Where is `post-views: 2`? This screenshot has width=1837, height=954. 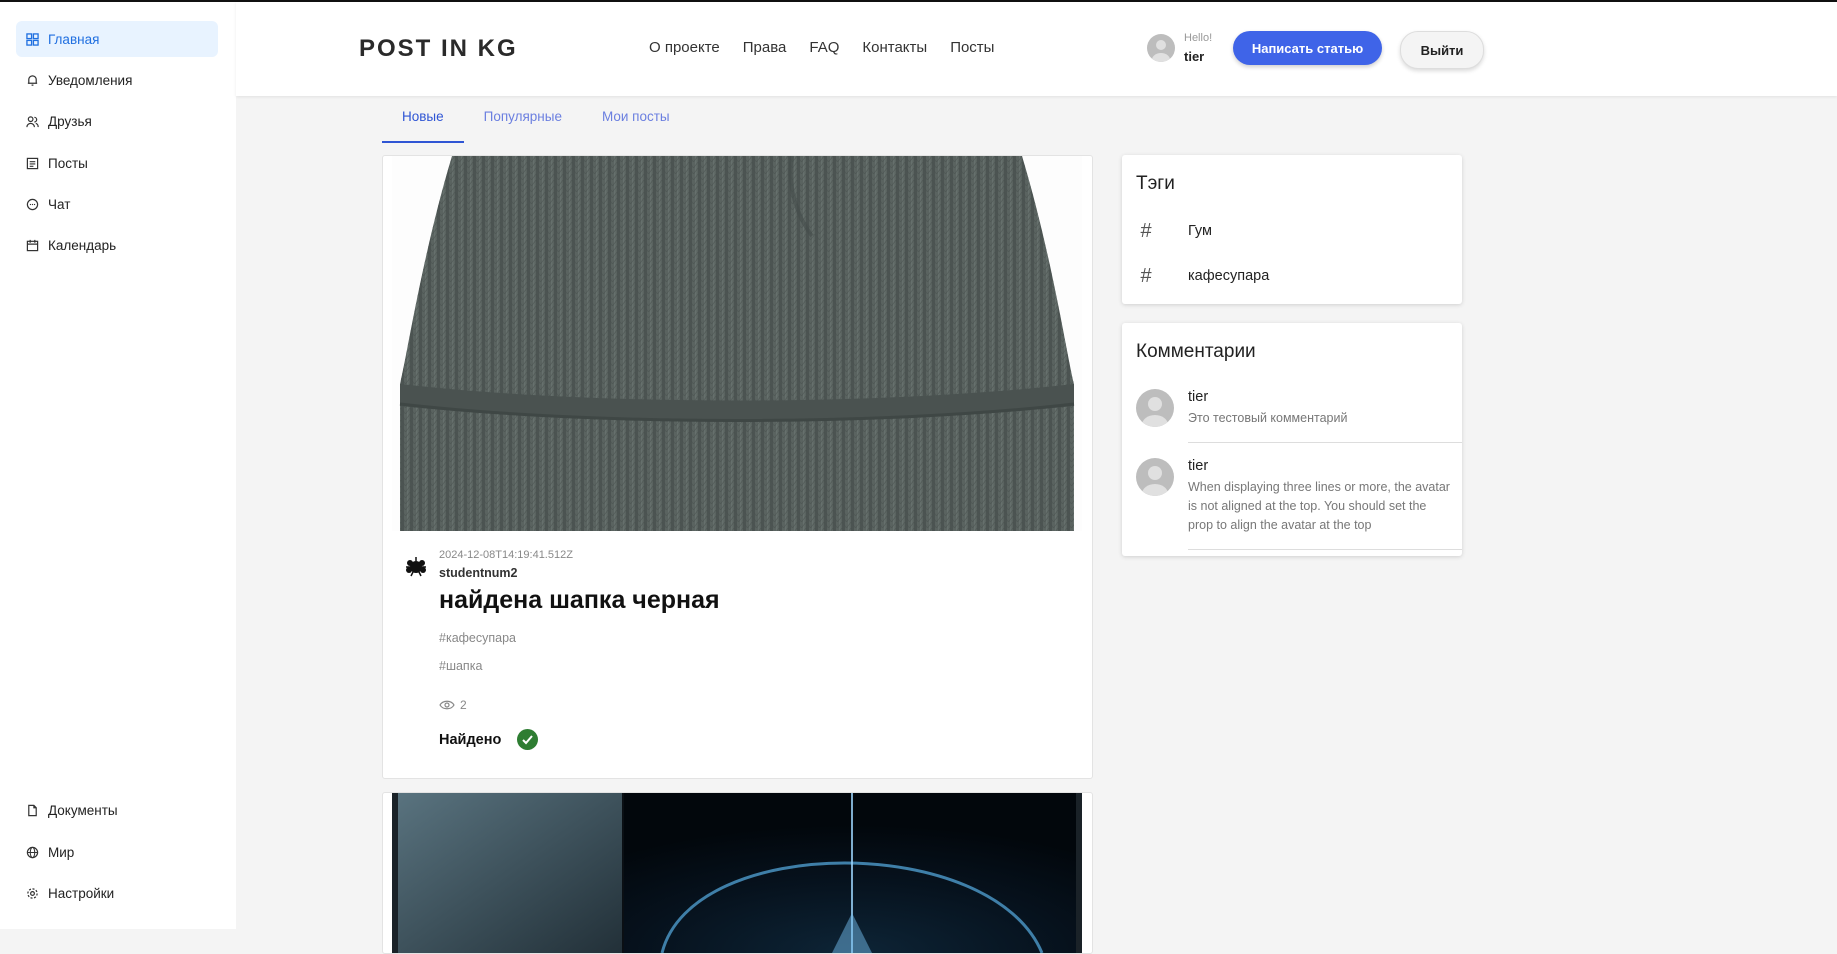 post-views: 2 is located at coordinates (453, 705).